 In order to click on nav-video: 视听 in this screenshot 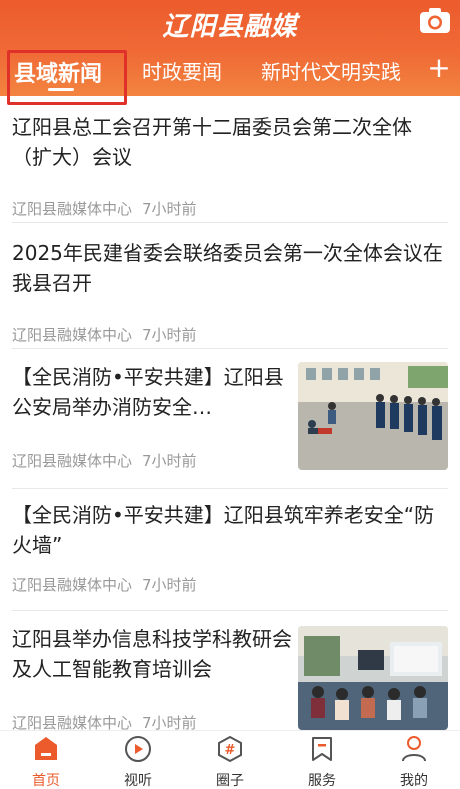, I will do `click(138, 760)`.